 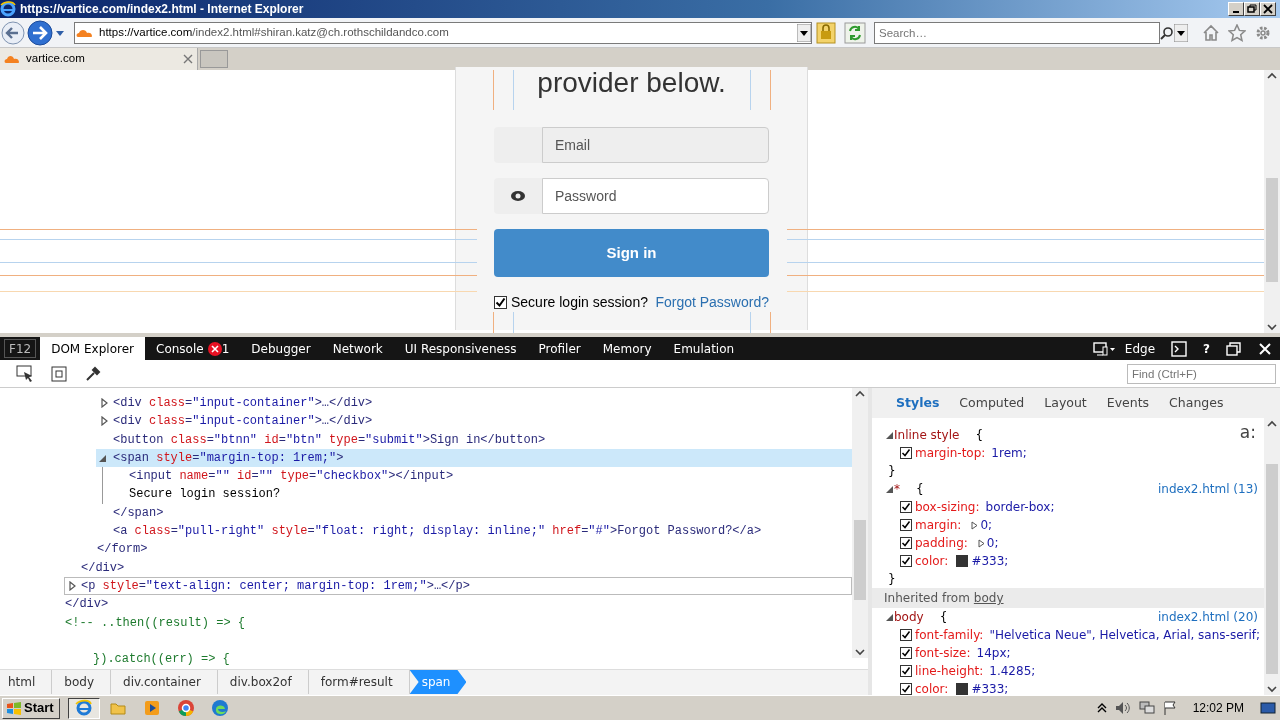 I want to click on media-player-icon, so click(x=151, y=708).